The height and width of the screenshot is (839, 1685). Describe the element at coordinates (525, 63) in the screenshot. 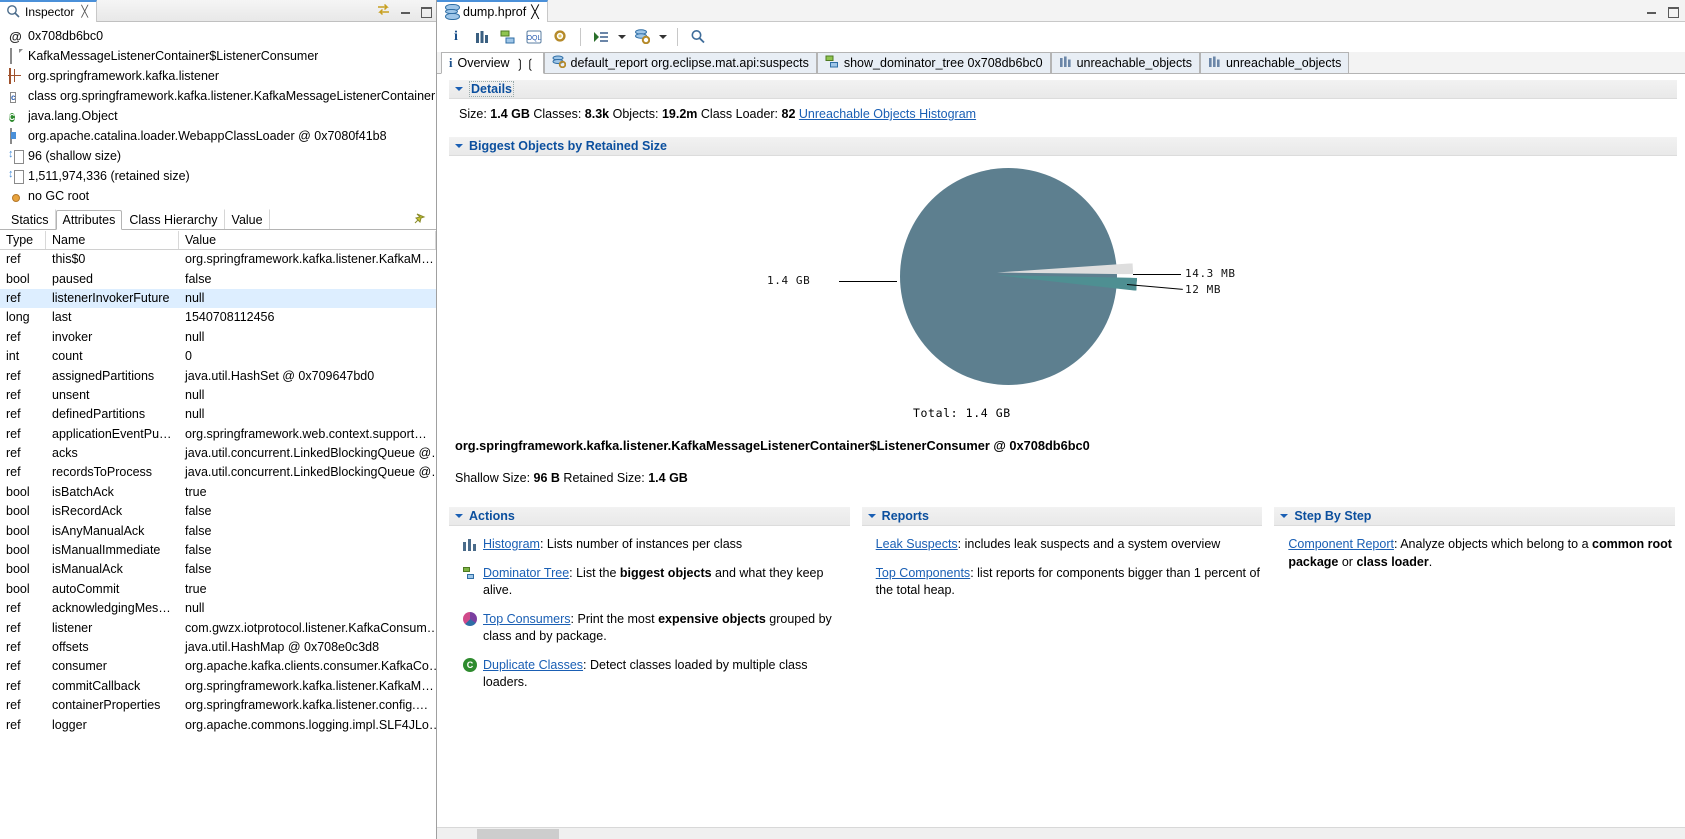

I see `close-icon: ❳❲` at that location.